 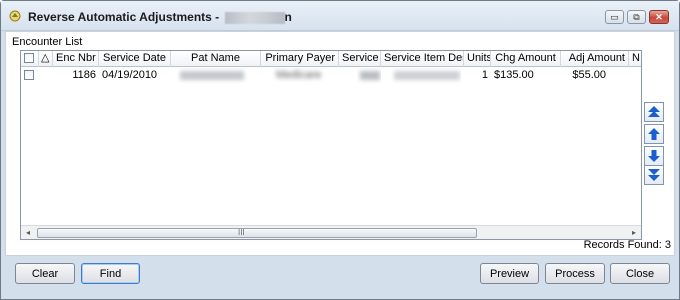 I want to click on scroll-left-arrow-icon: ◂, so click(x=28, y=233).